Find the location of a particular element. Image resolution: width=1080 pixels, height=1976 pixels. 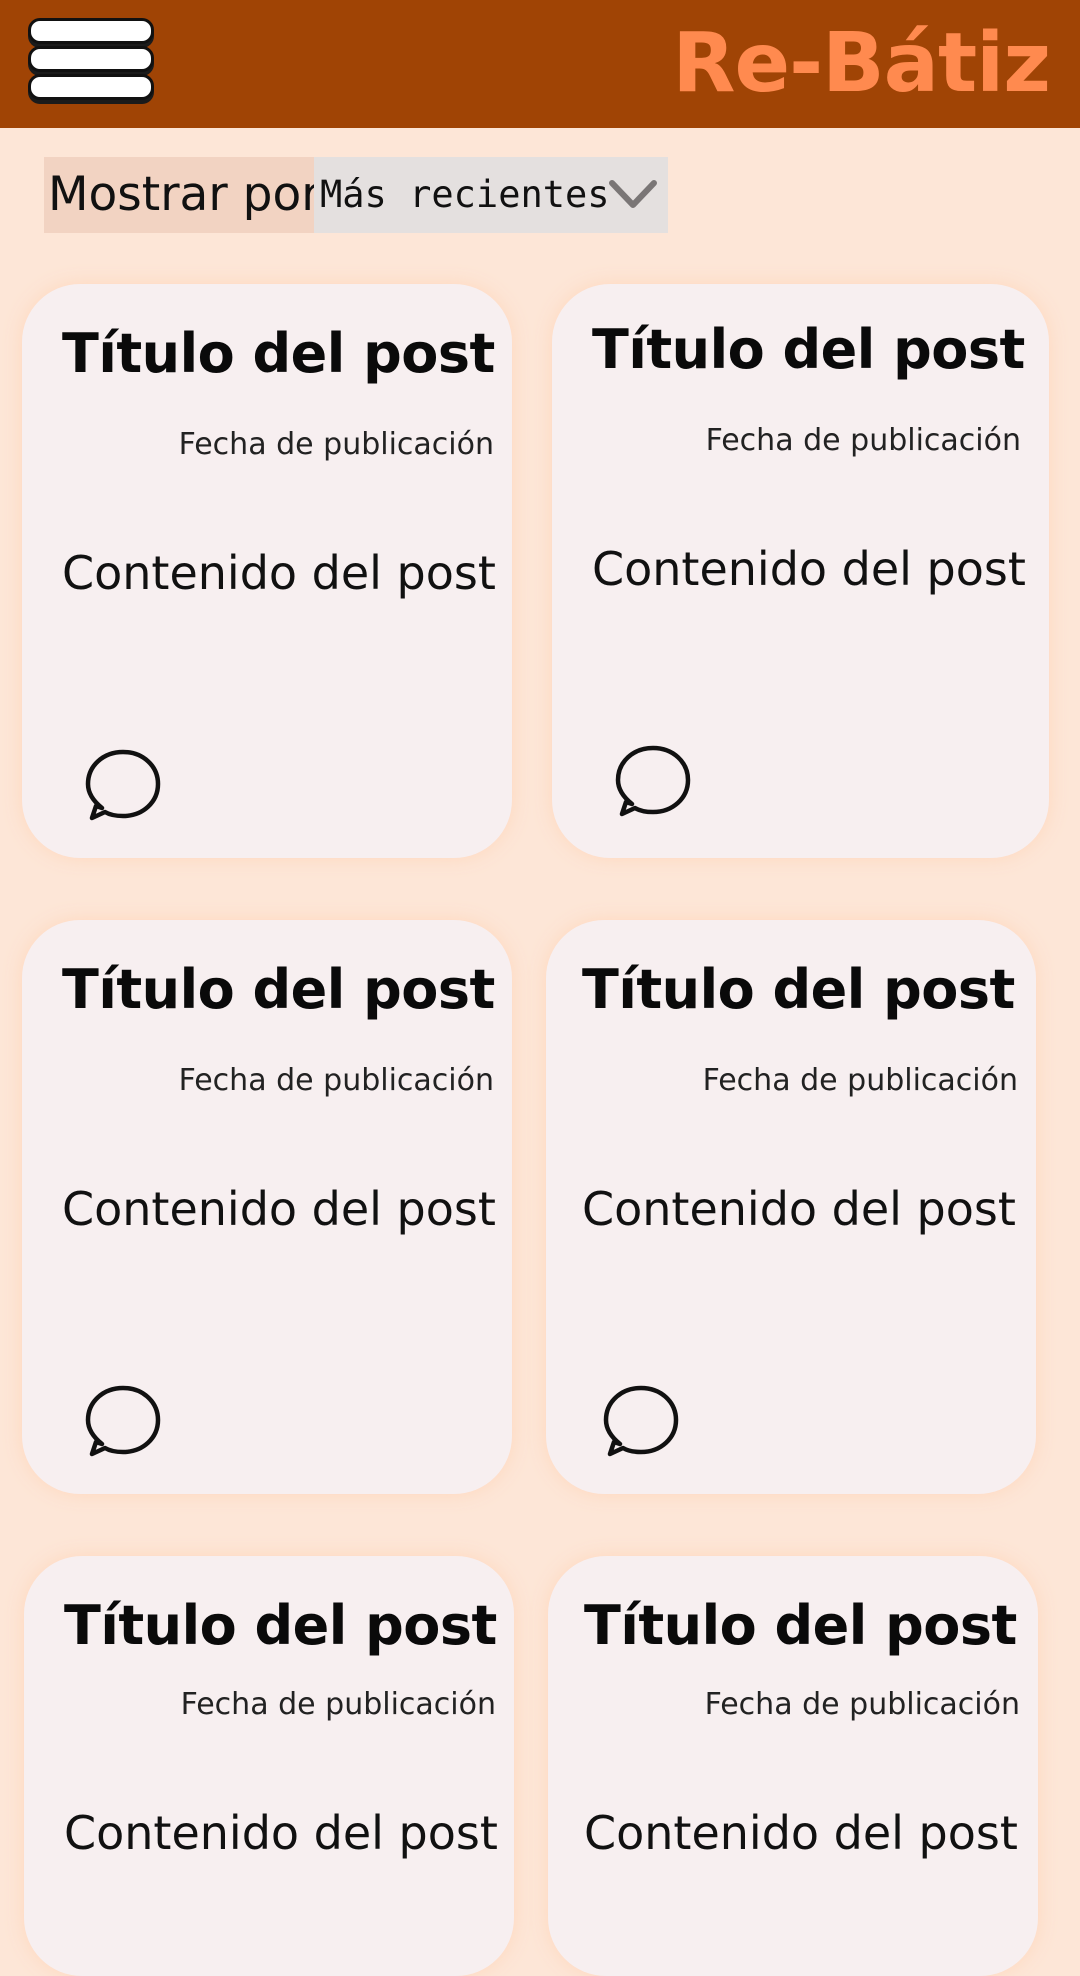

menu-button is located at coordinates (90, 65).